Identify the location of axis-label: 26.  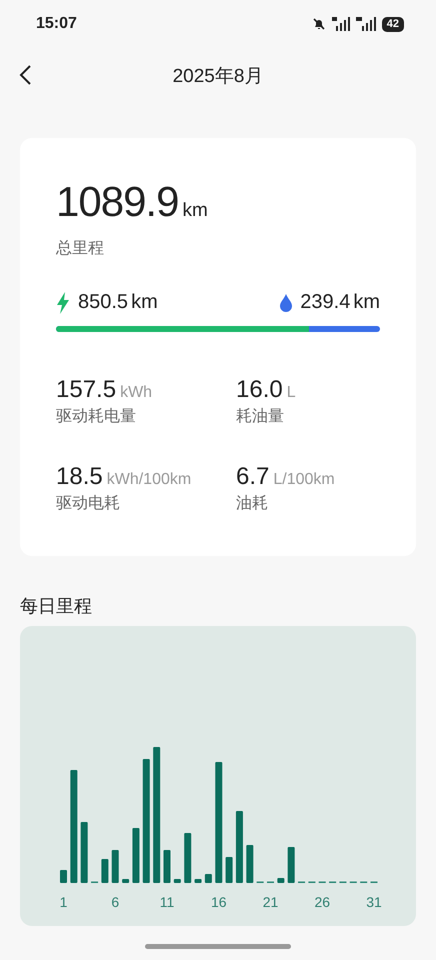
(322, 902).